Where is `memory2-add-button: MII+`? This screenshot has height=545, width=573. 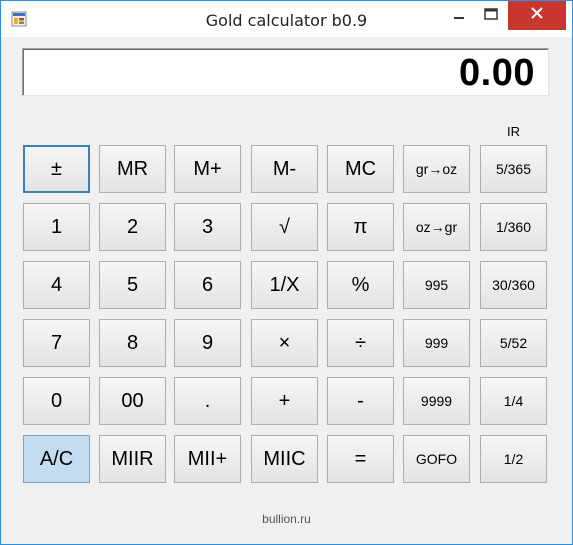
memory2-add-button: MII+ is located at coordinates (207, 459).